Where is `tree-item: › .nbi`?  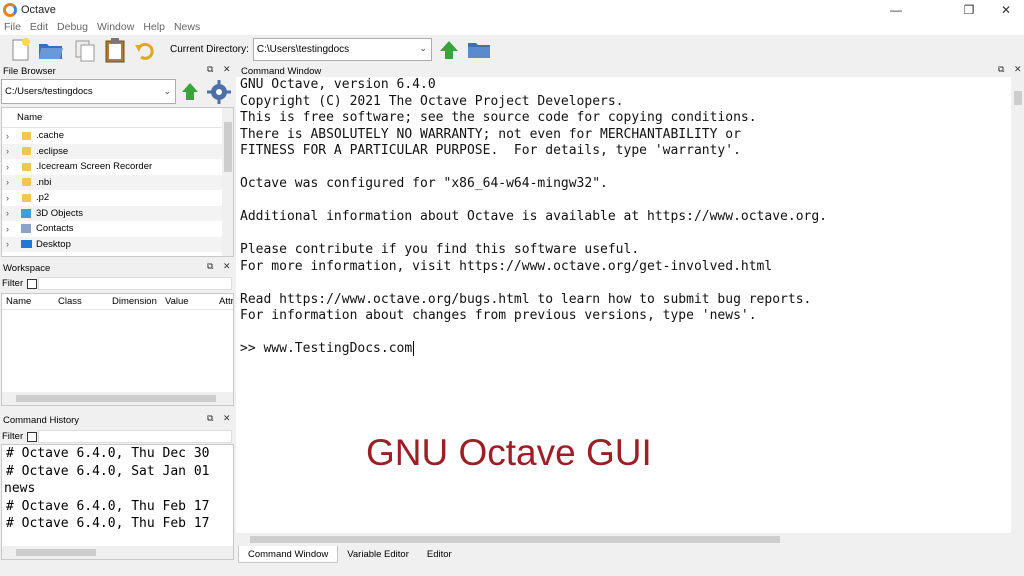
tree-item: › .nbi is located at coordinates (112, 182).